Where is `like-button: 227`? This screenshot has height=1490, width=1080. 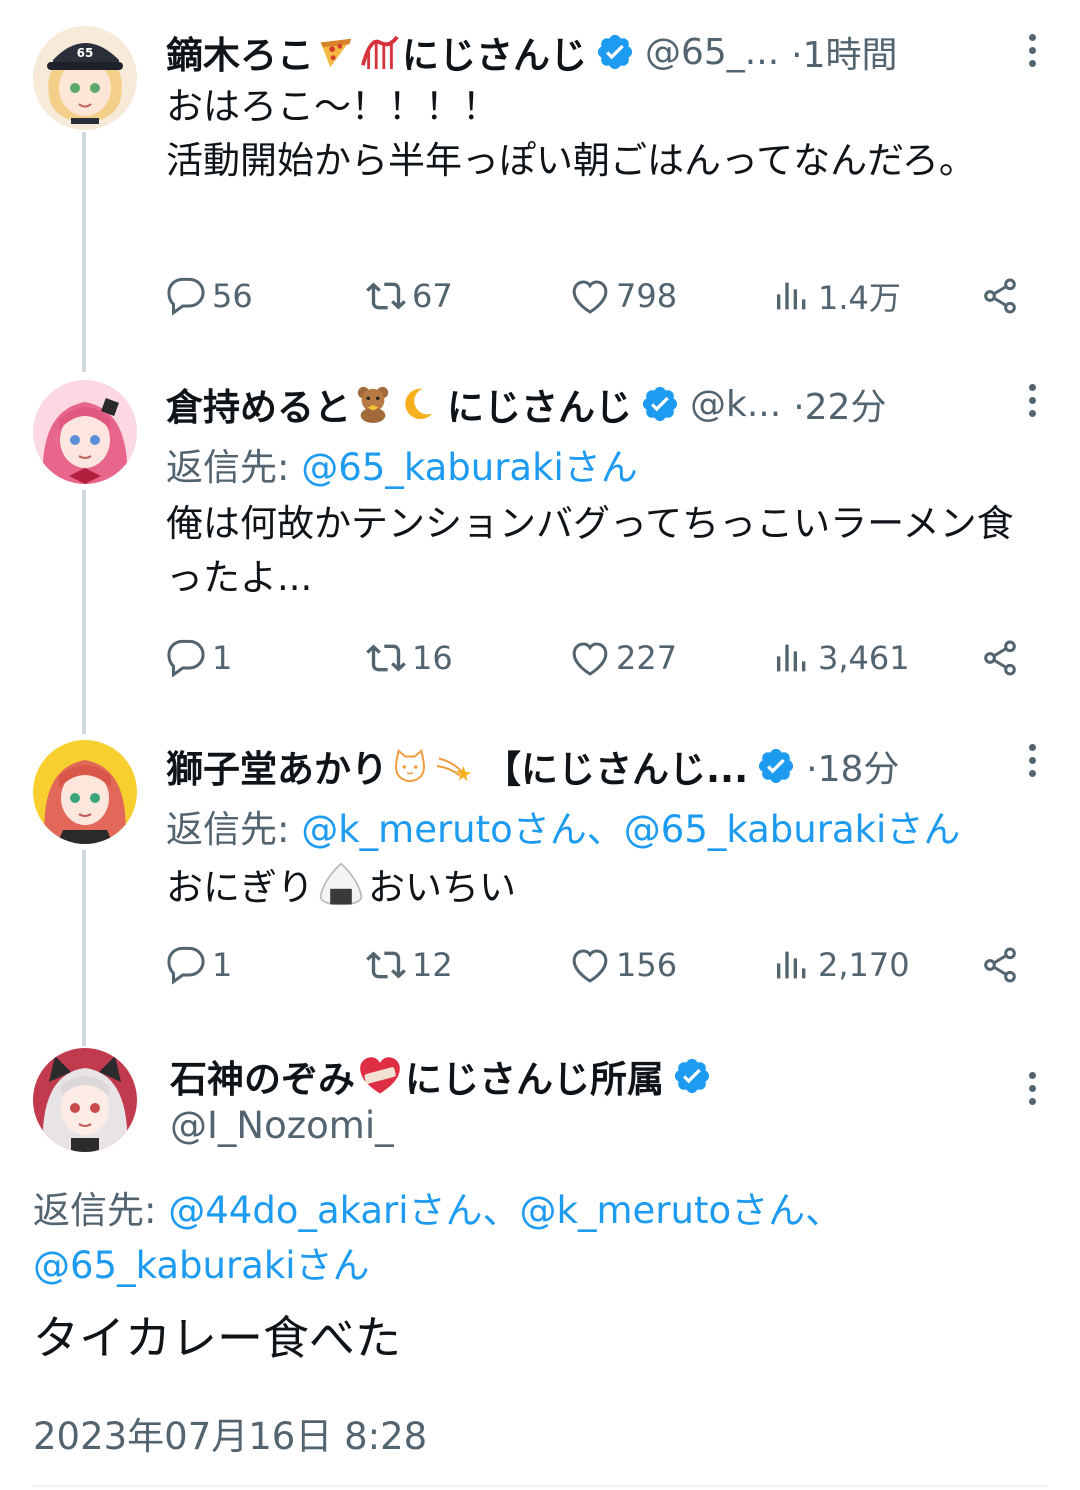 like-button: 227 is located at coordinates (623, 658).